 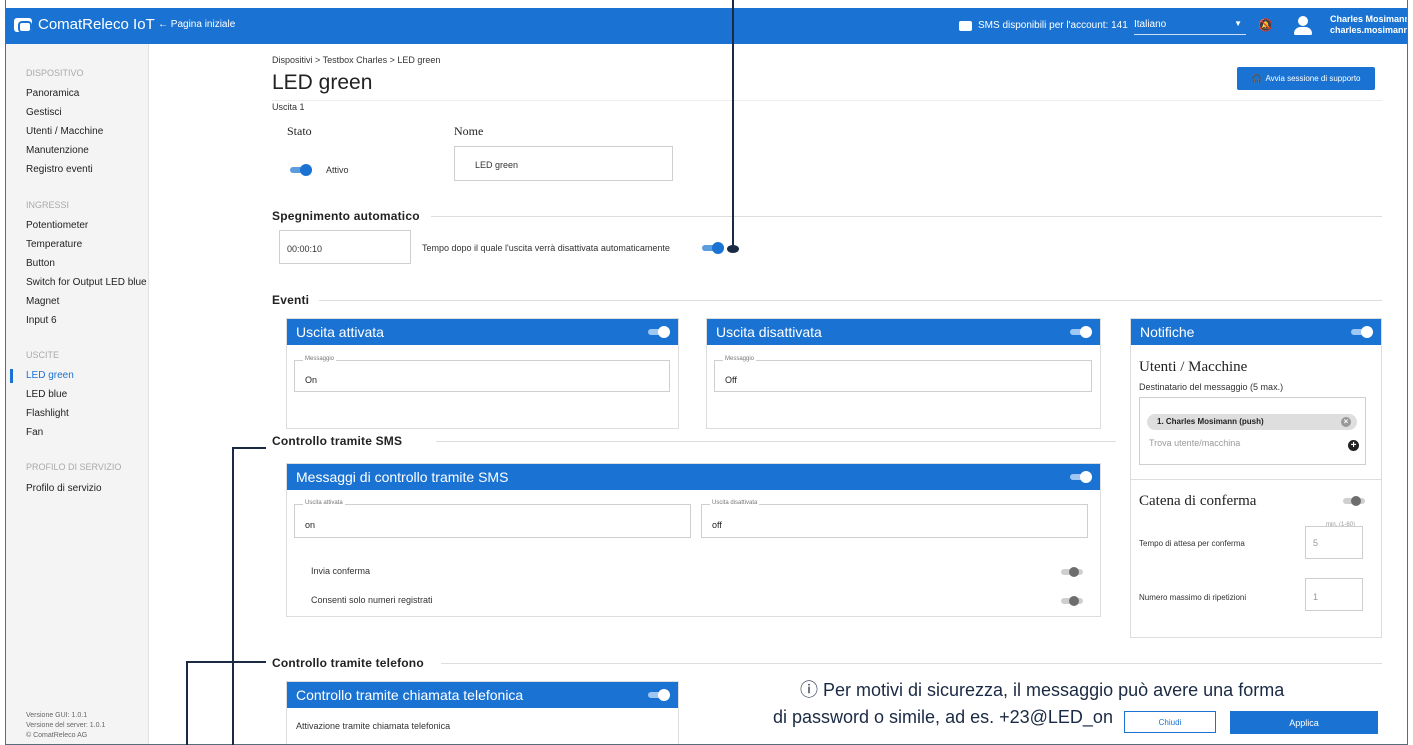 I want to click on sidebar-item-temperature: Temperature, so click(x=54, y=244).